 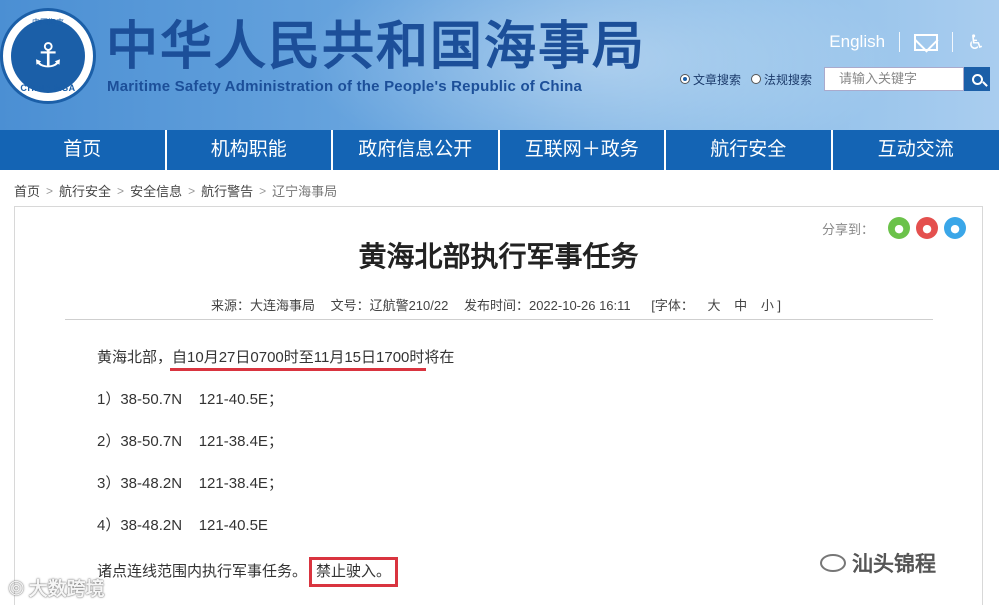 I want to click on coordinate-point-1: 1）38-50.7N 121-40.5E；, so click(x=190, y=399).